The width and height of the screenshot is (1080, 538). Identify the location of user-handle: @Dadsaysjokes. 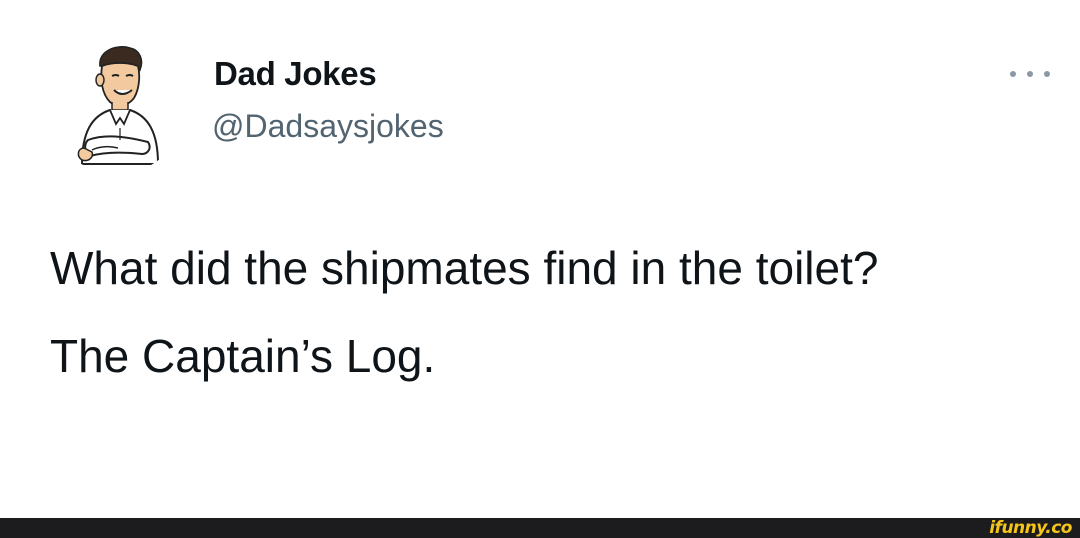
(328, 126).